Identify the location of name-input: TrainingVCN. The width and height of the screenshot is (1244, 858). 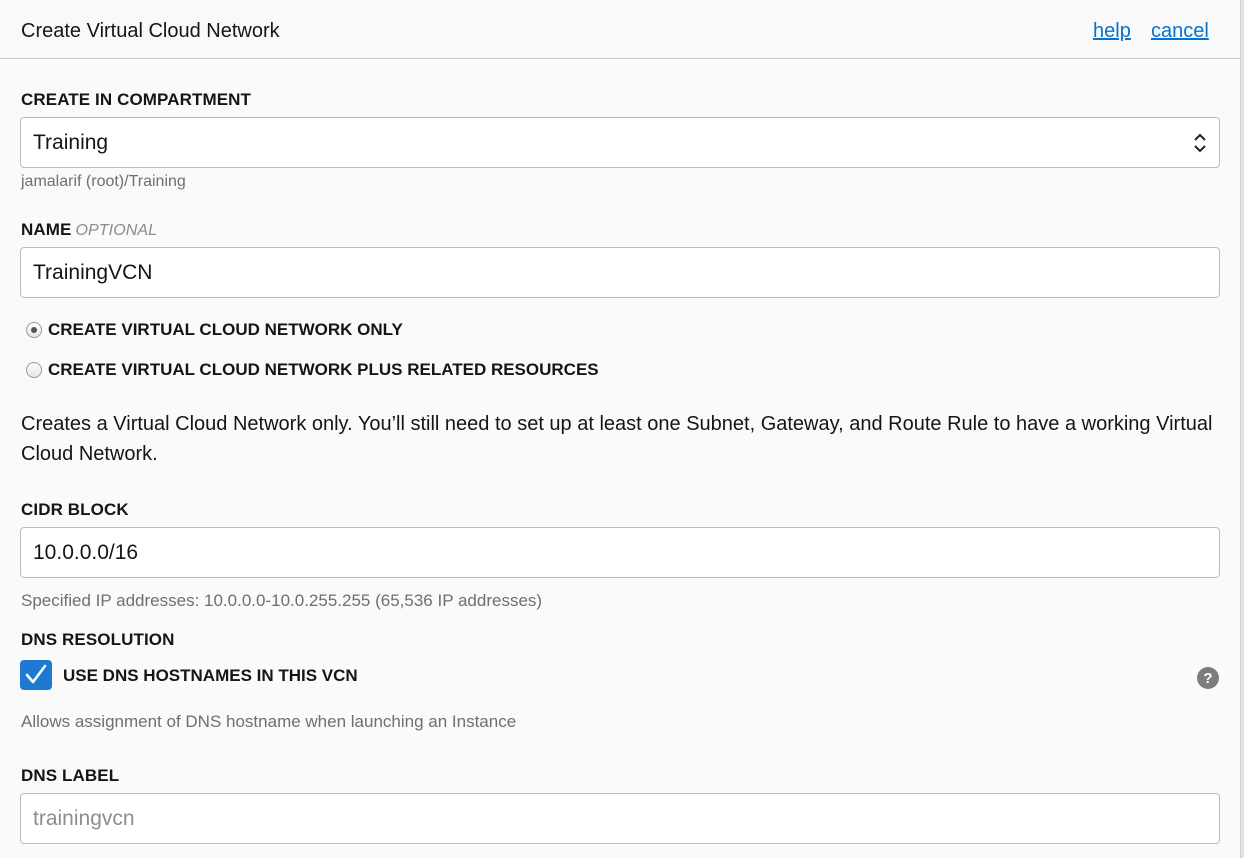
(620, 272).